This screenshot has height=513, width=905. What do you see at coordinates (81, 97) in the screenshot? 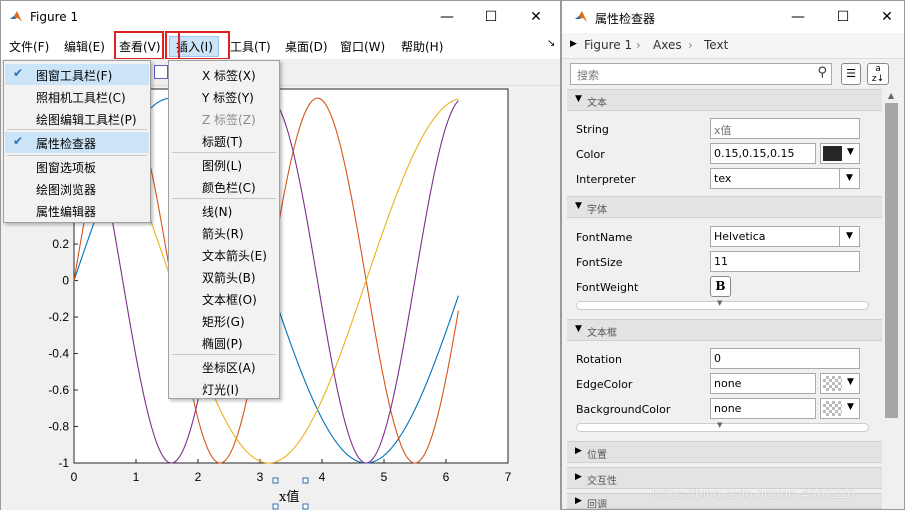
I see `view-item: 照相机工具栏(C)` at bounding box center [81, 97].